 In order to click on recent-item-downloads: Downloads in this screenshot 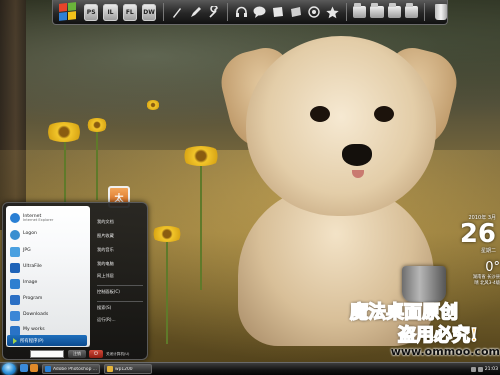, I will do `click(48, 315)`.